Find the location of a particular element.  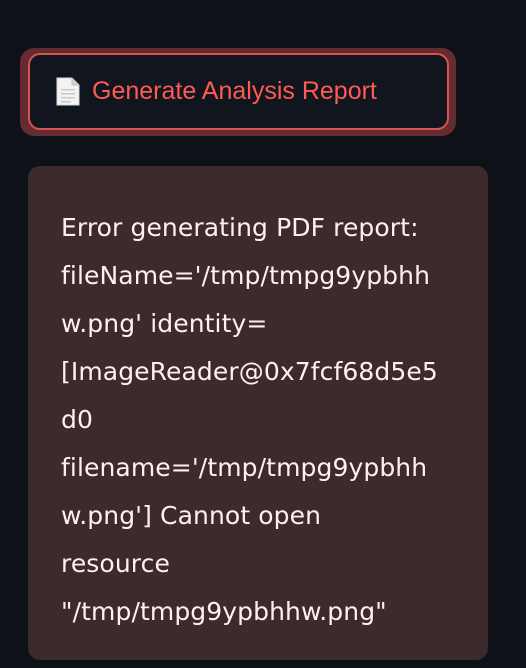

button-label: Generate Analysis Report is located at coordinates (234, 91).